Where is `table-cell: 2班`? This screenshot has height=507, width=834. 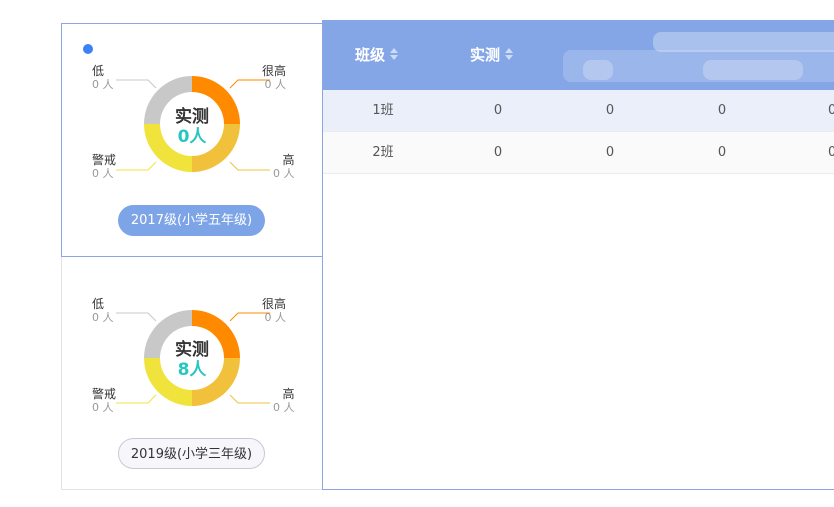 table-cell: 2班 is located at coordinates (383, 152).